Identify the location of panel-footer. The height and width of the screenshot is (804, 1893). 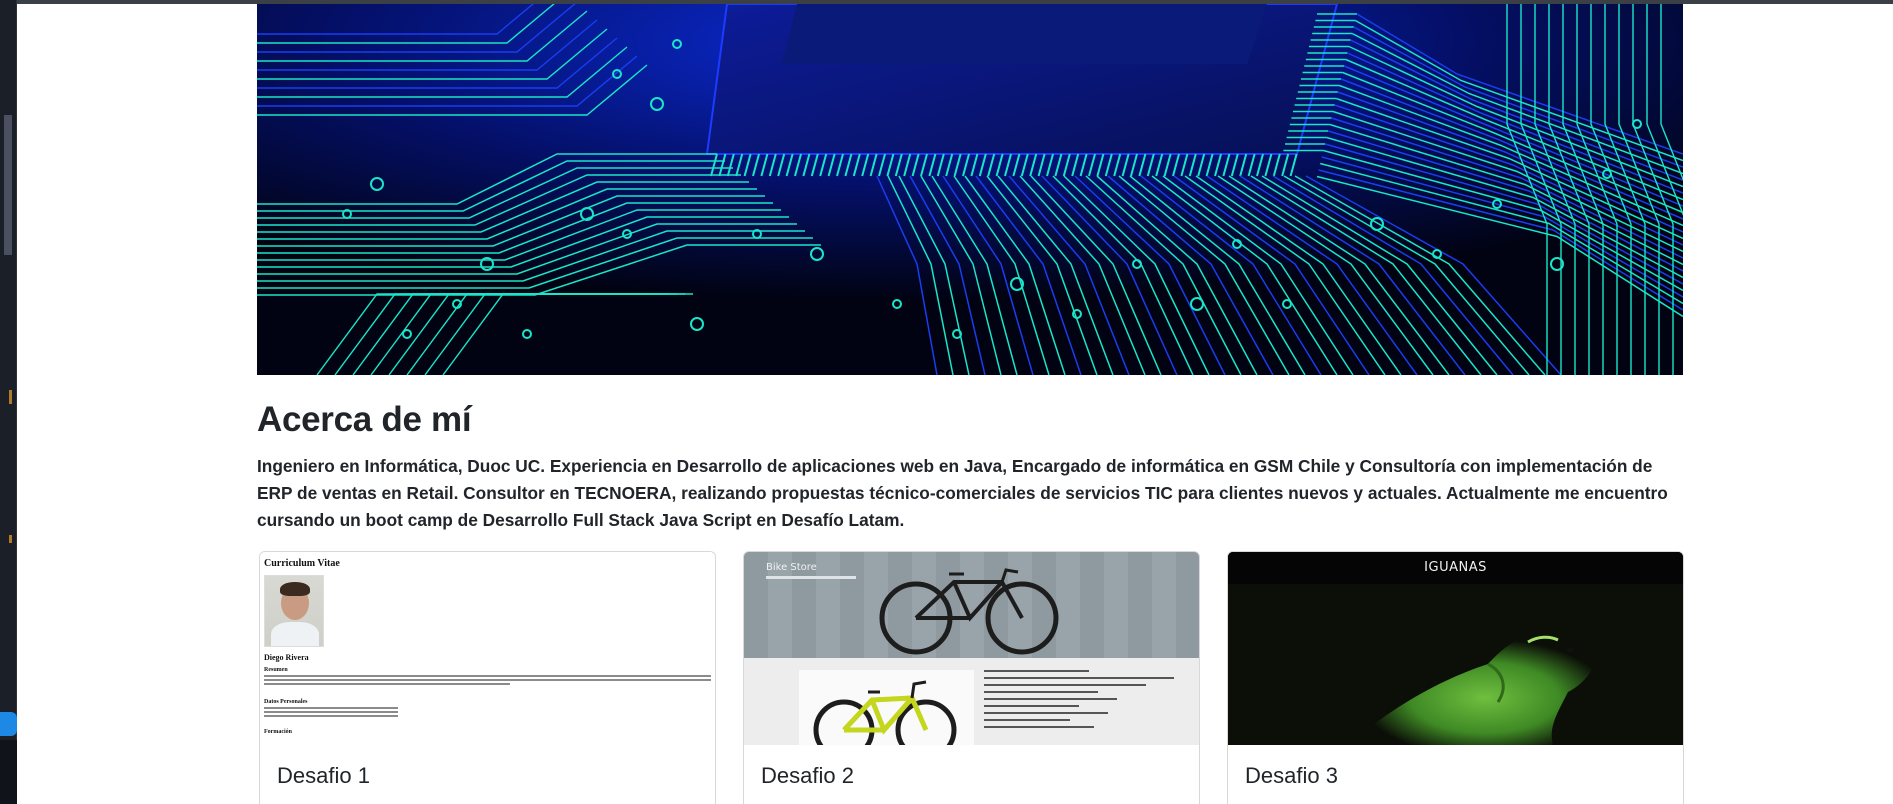
(8, 772).